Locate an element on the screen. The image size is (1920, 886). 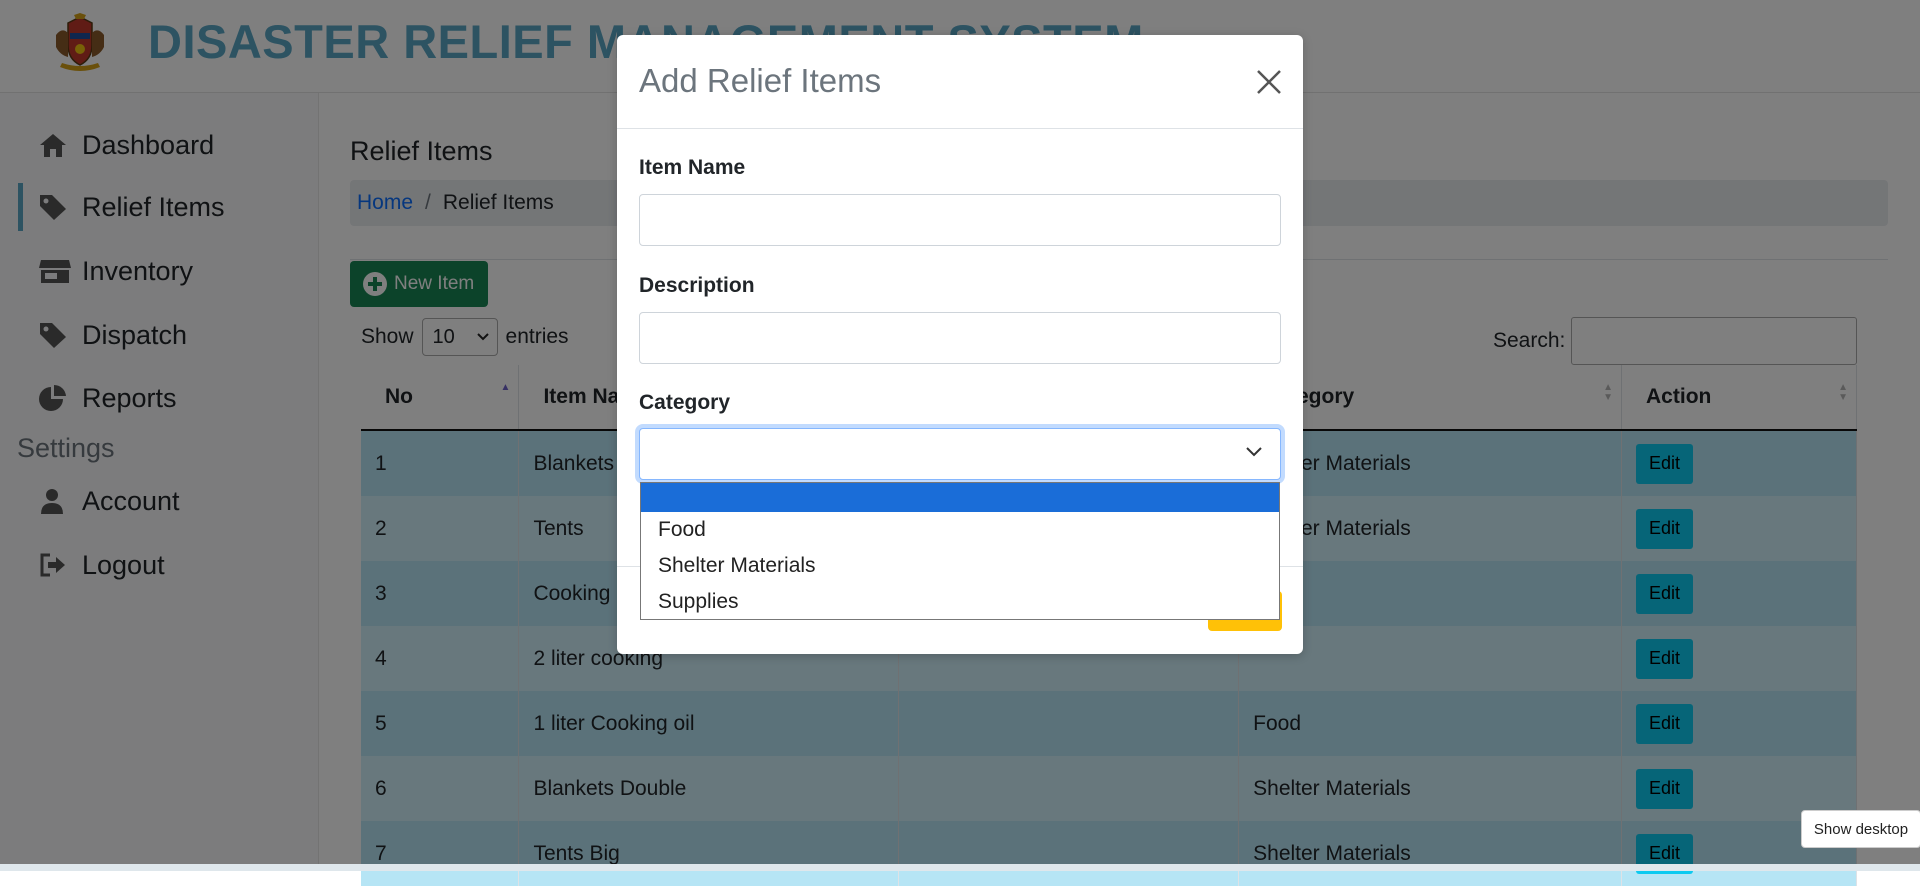
category-option-supplies: Supplies is located at coordinates (960, 602).